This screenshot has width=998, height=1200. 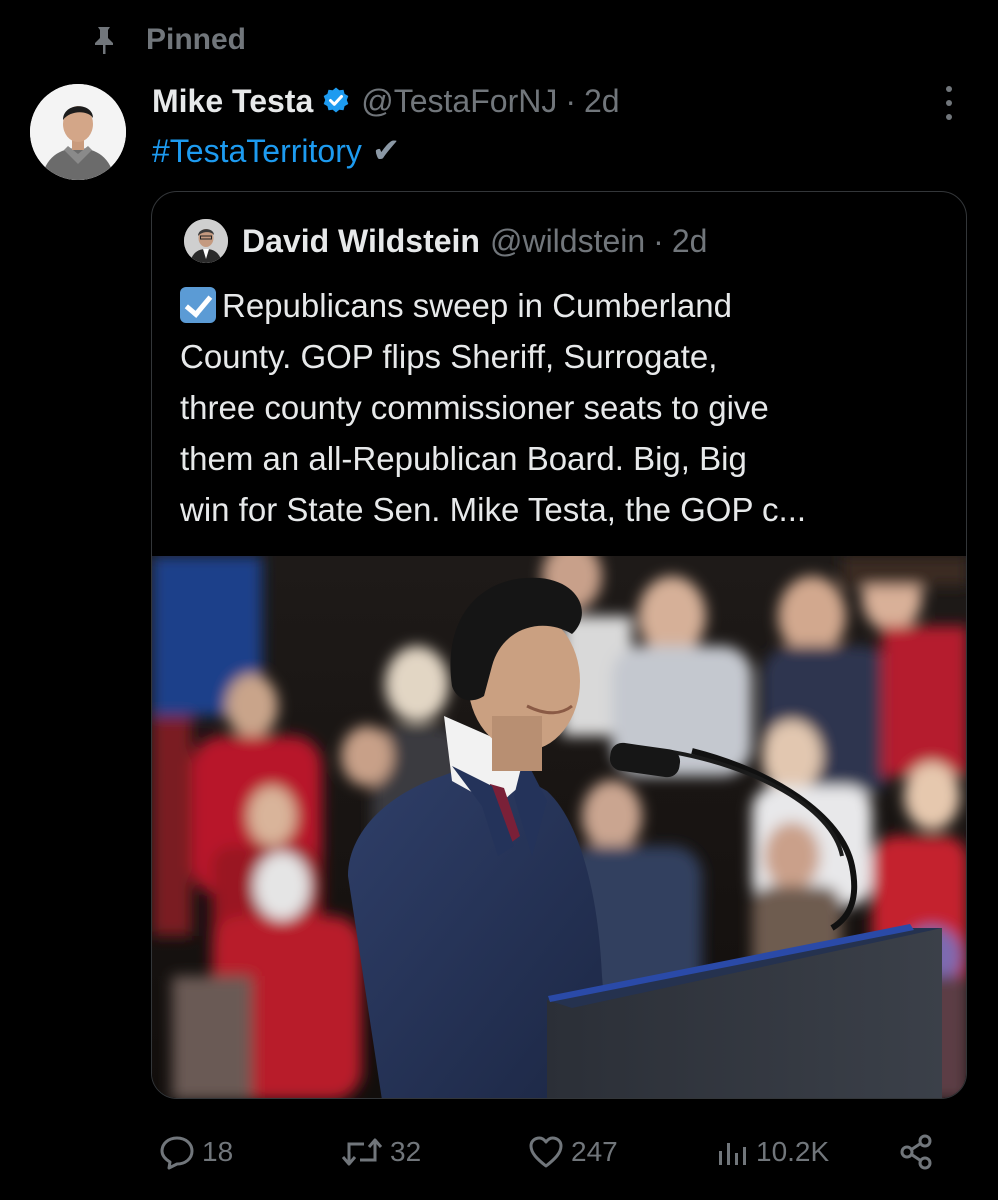 What do you see at coordinates (336, 101) in the screenshot?
I see `verified-badge-icon` at bounding box center [336, 101].